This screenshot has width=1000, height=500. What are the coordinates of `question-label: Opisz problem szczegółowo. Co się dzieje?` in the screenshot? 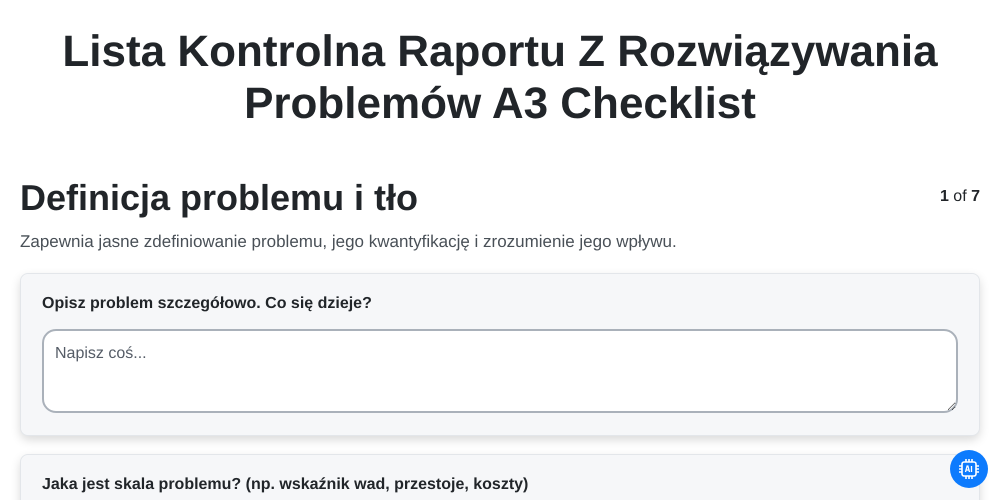 It's located at (207, 304).